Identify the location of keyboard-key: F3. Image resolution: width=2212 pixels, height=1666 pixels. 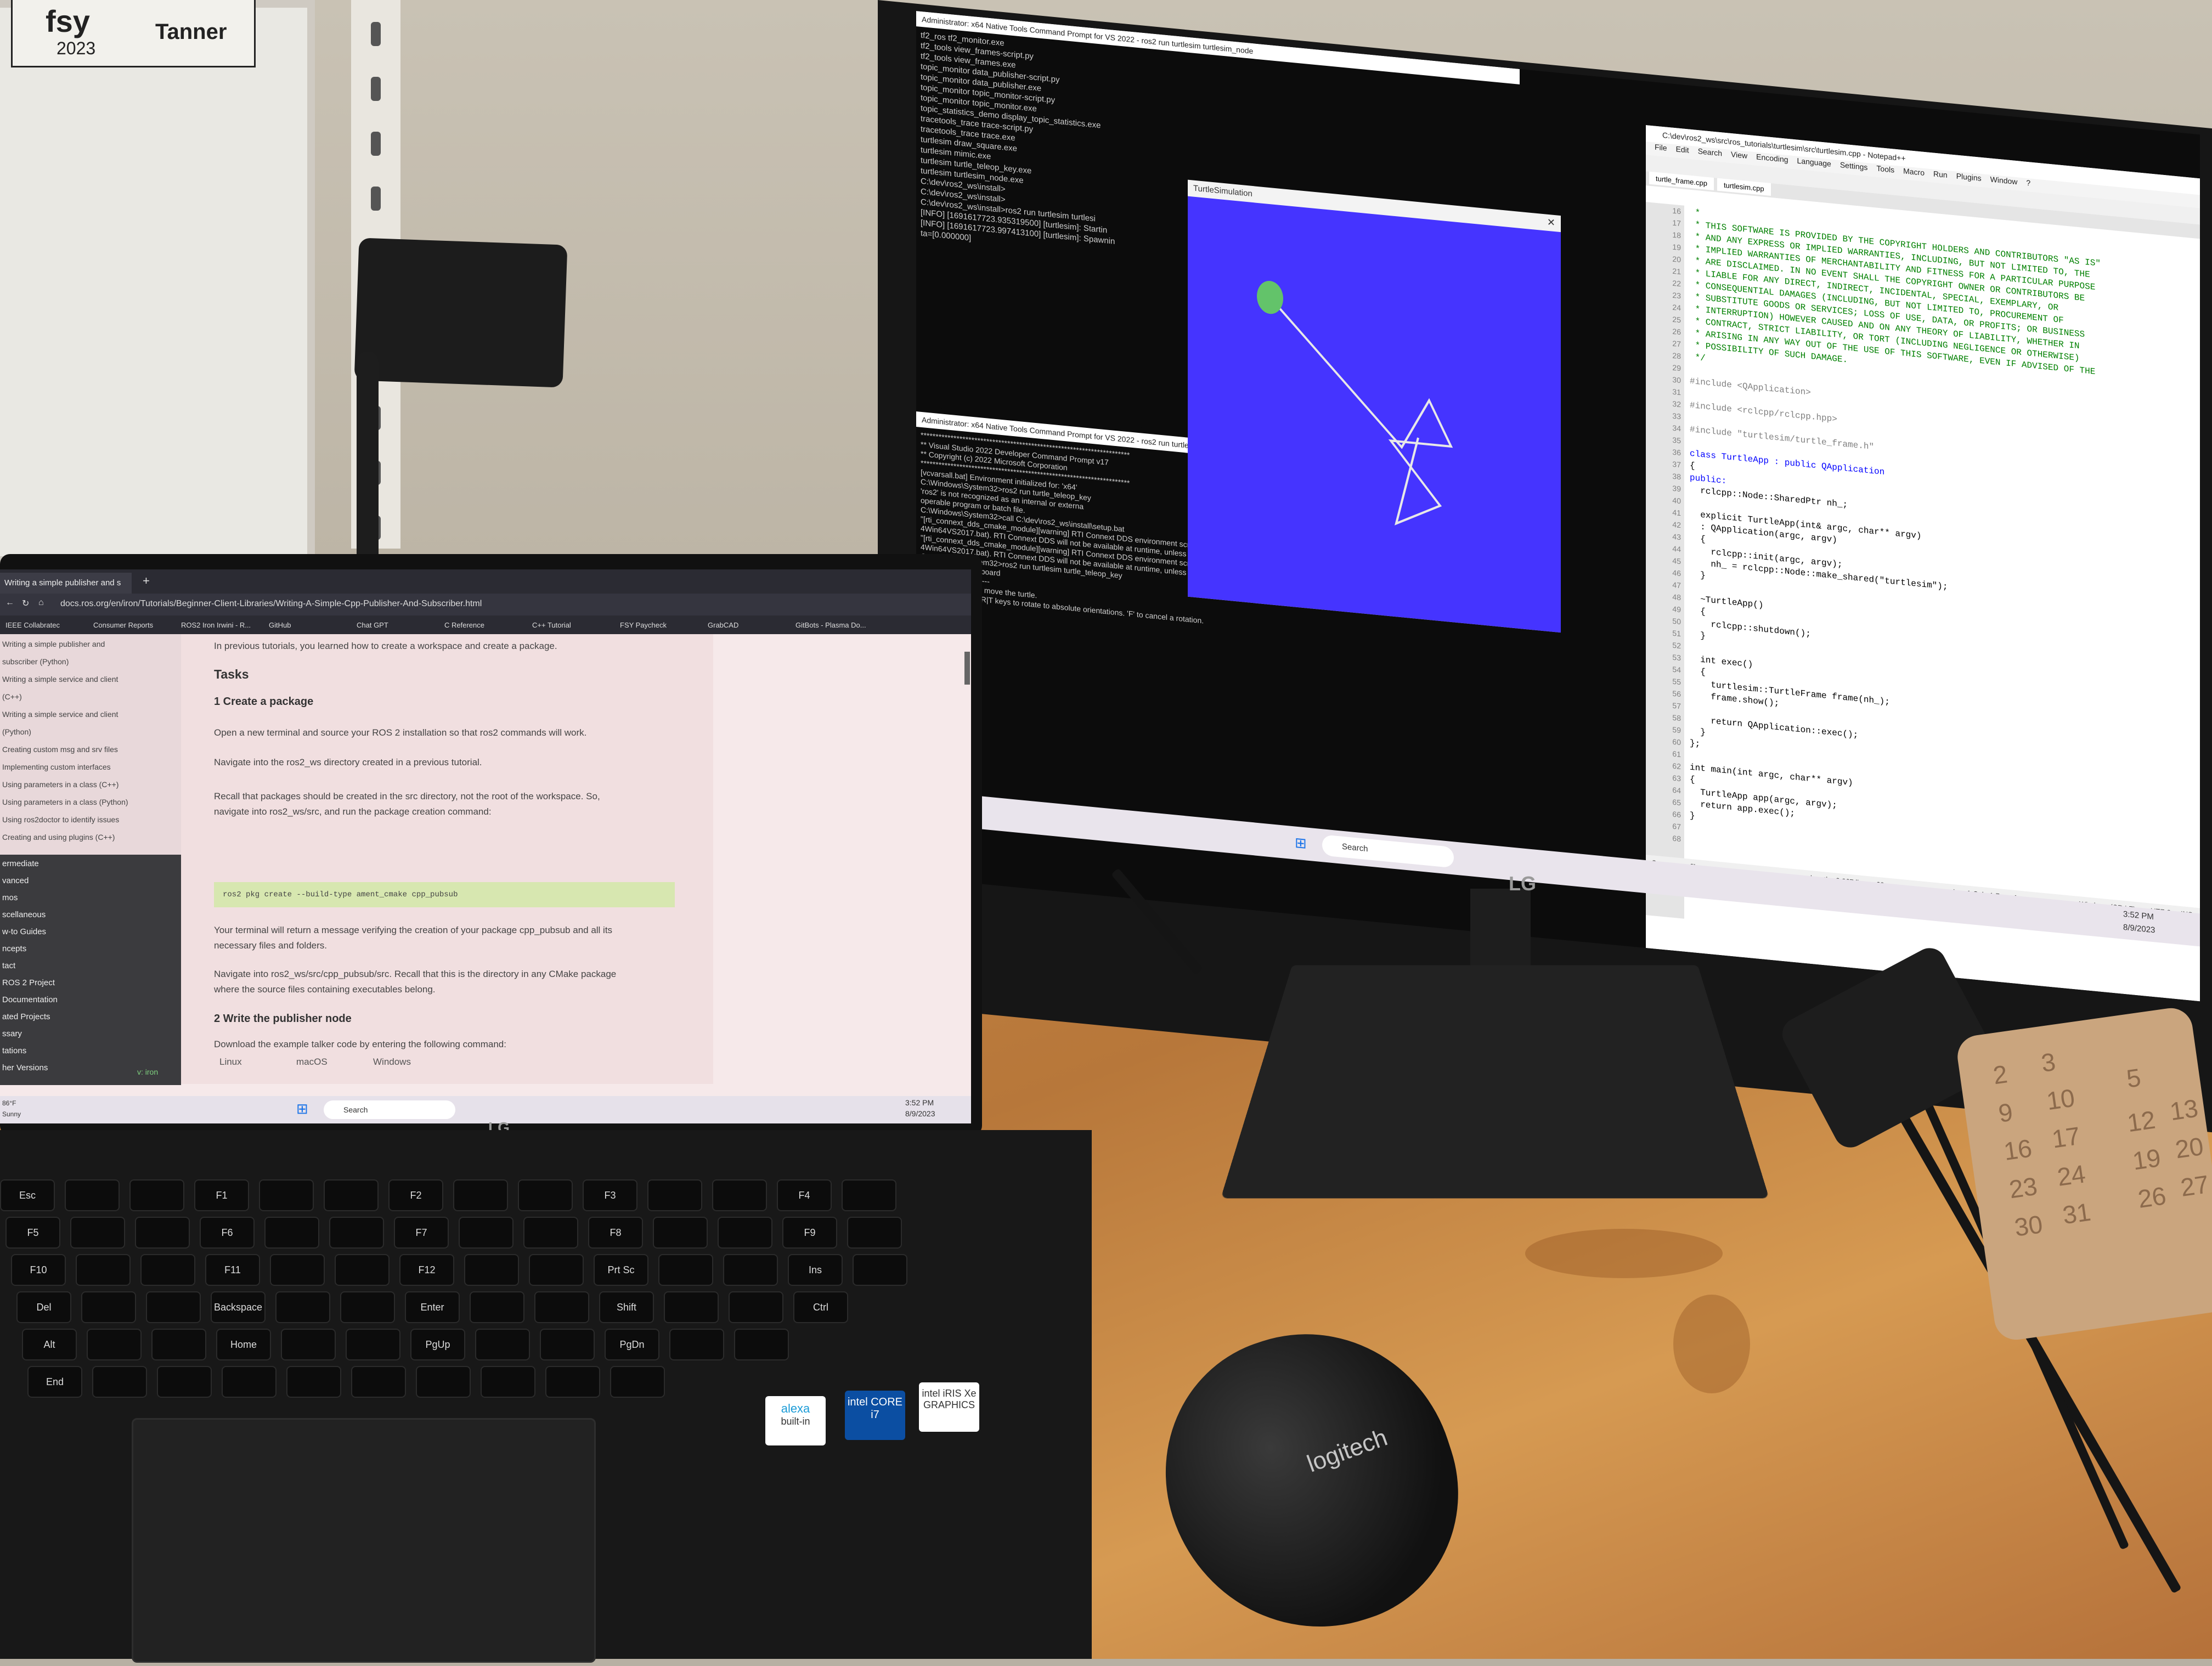
(610, 1195).